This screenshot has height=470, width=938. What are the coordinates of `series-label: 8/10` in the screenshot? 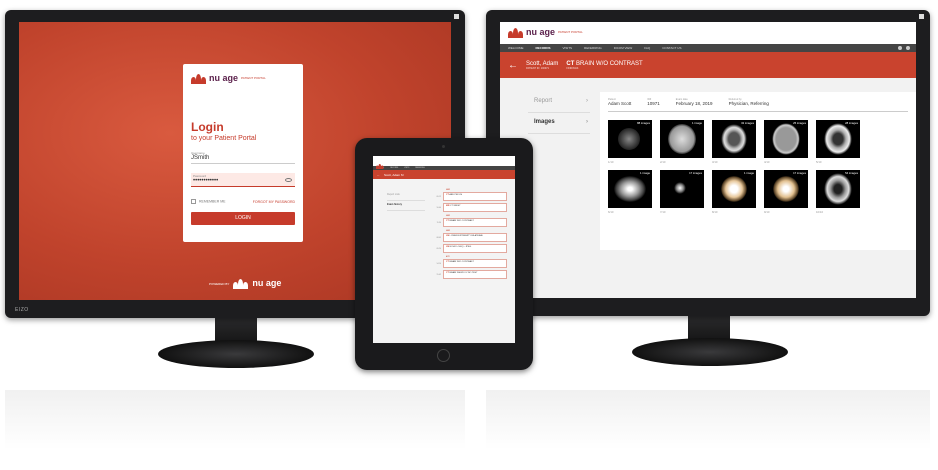 It's located at (715, 212).